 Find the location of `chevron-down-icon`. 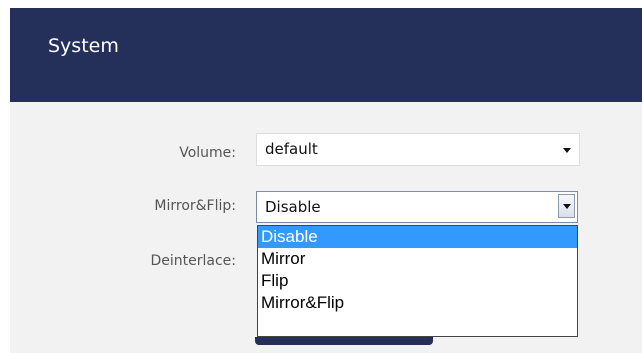

chevron-down-icon is located at coordinates (567, 150).